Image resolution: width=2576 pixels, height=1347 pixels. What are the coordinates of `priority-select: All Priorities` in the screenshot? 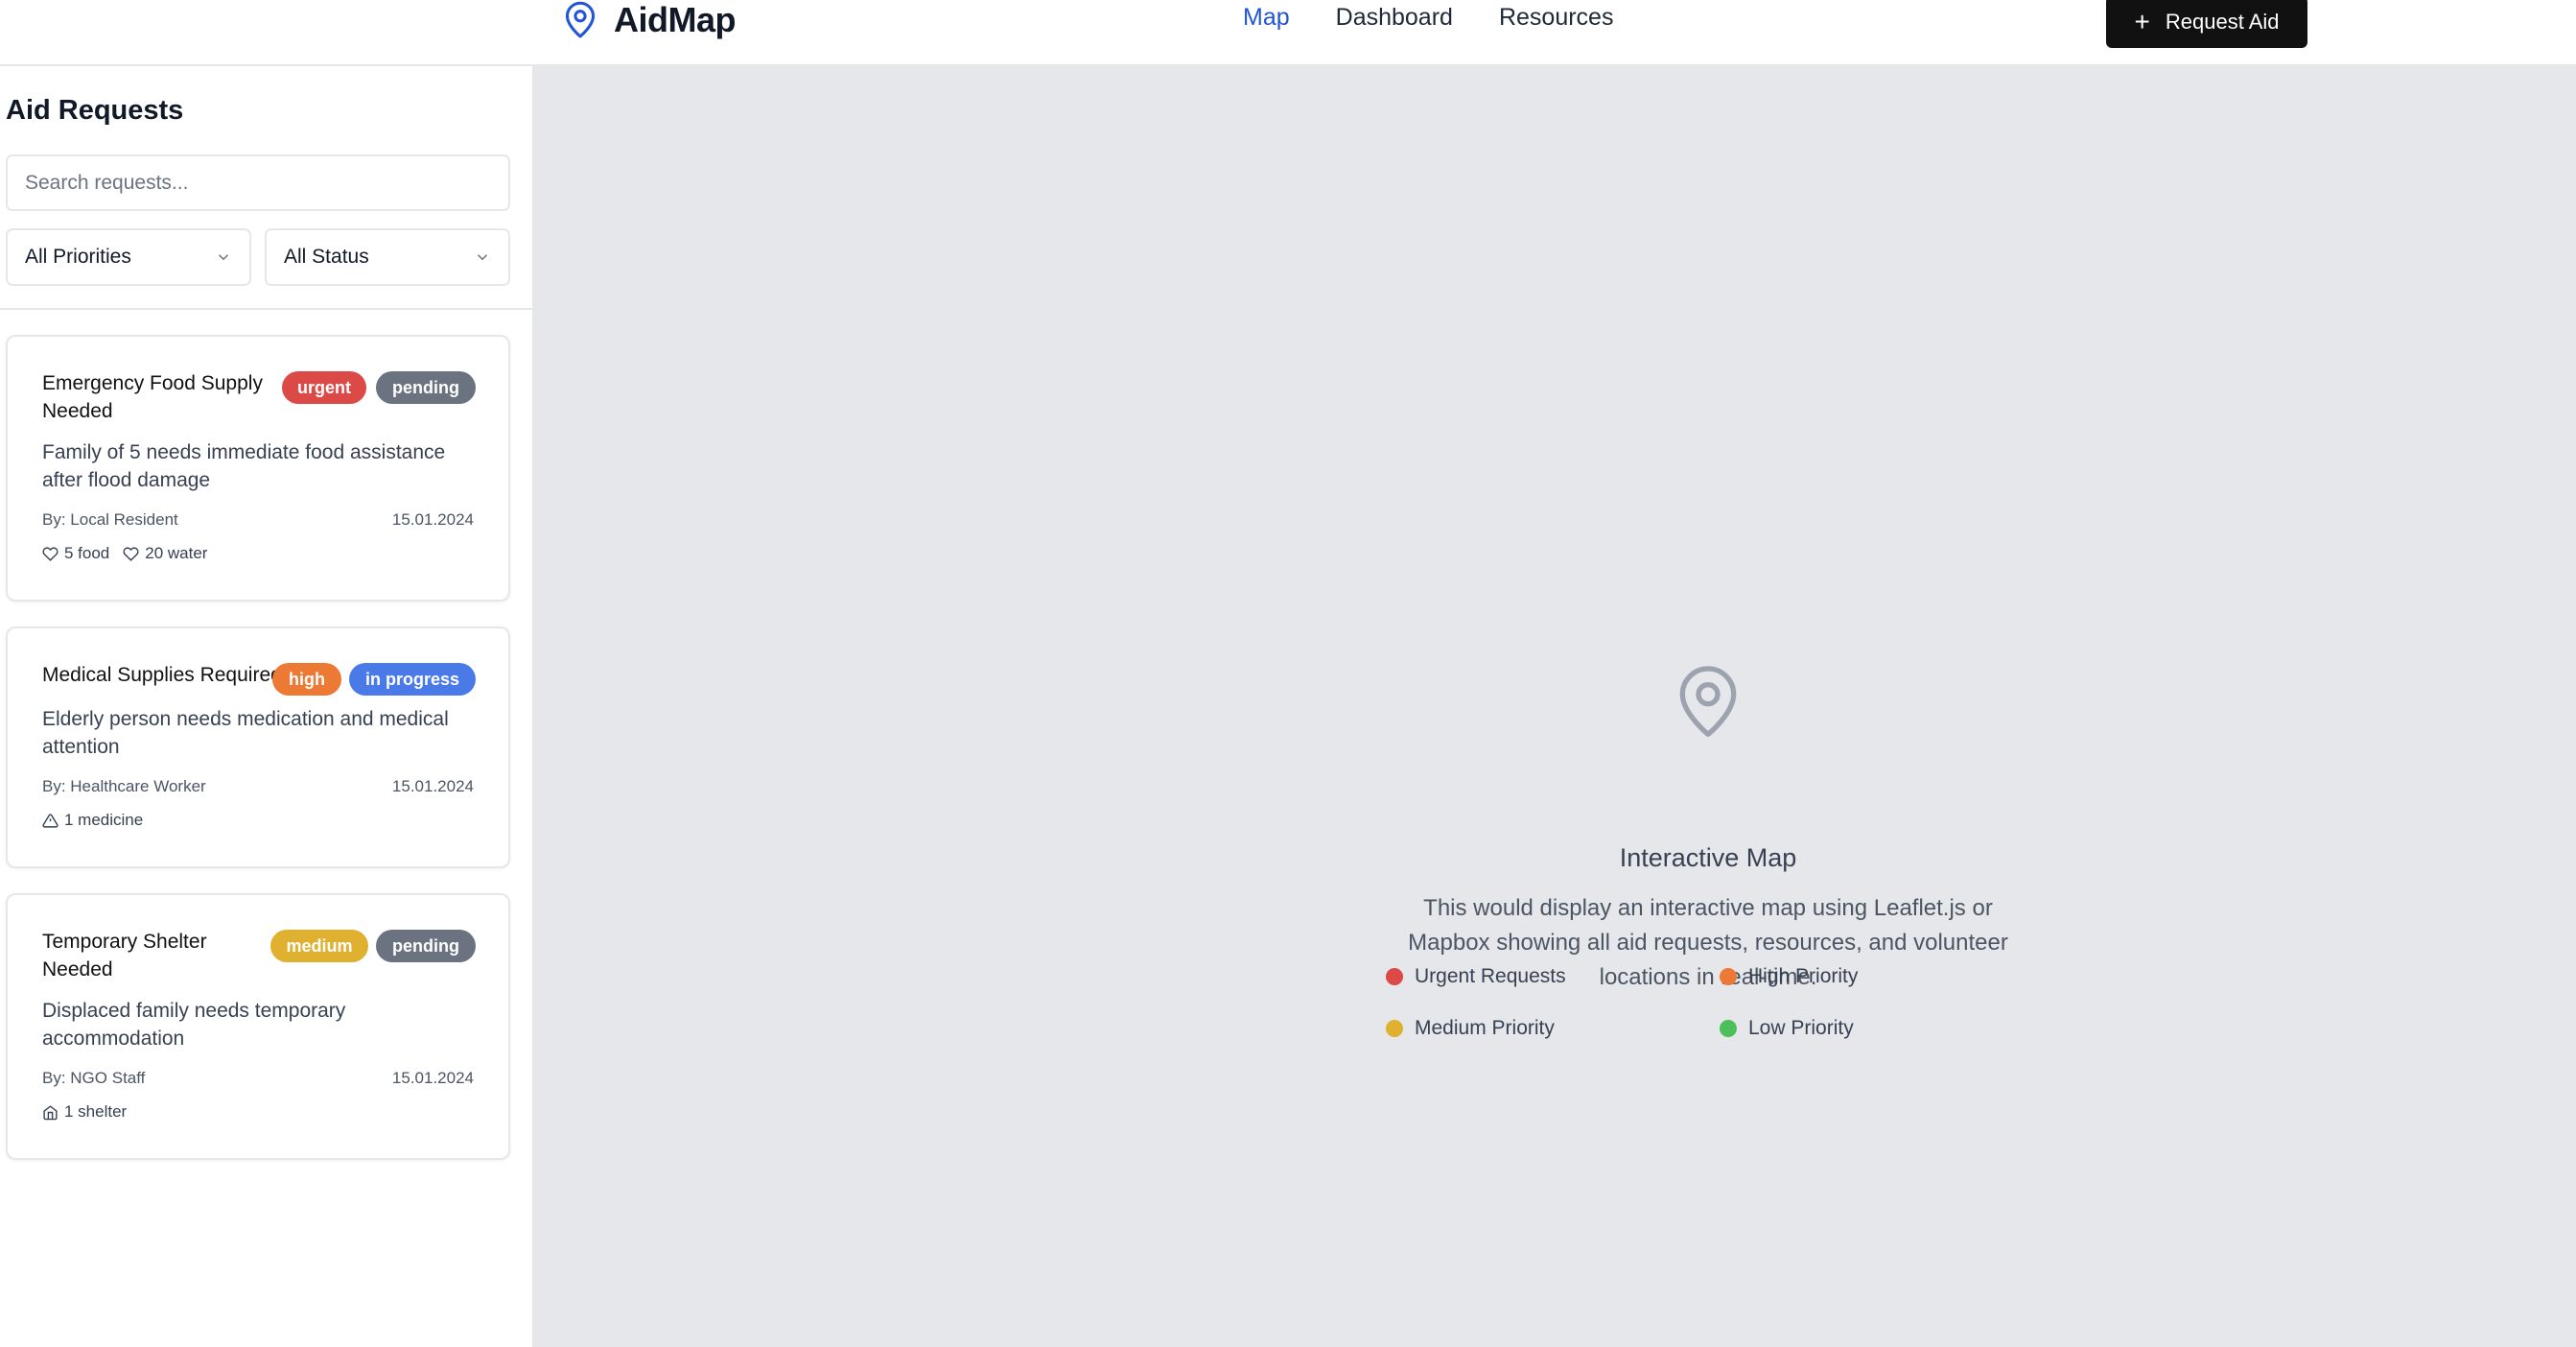 It's located at (128, 257).